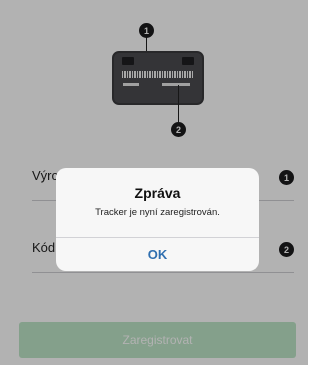  I want to click on dialog-title: Zpráva, so click(157, 193).